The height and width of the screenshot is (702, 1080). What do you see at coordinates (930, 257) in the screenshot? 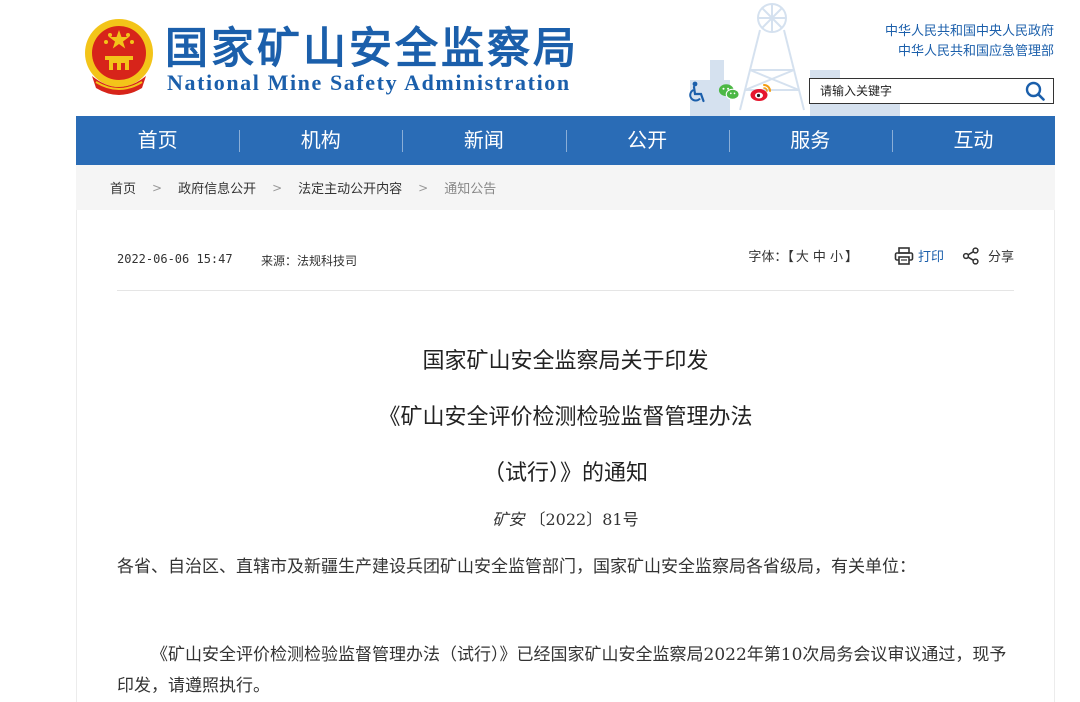
I see `print-label: 打印` at bounding box center [930, 257].